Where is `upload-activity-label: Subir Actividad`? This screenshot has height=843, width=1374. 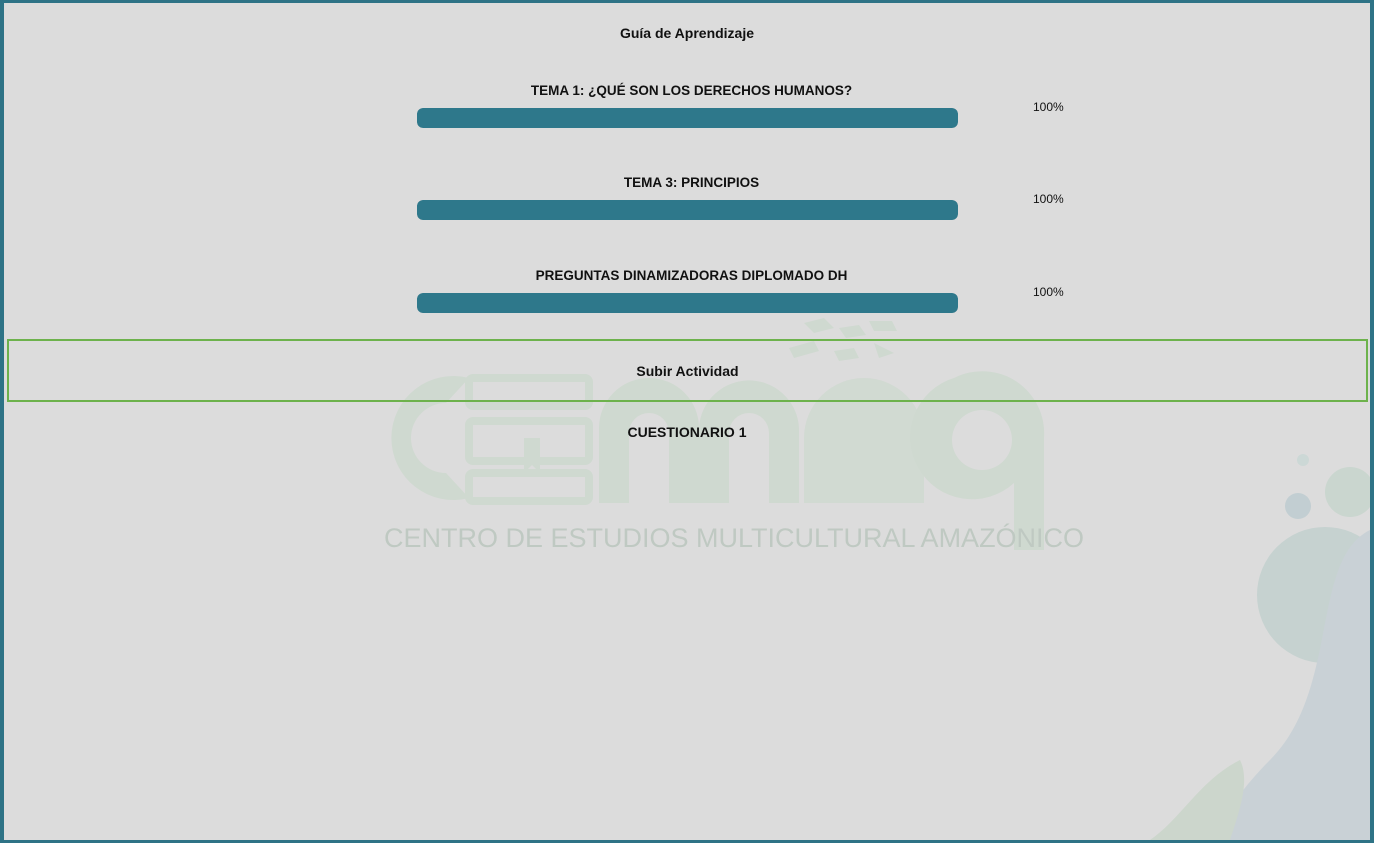 upload-activity-label: Subir Actividad is located at coordinates (687, 370).